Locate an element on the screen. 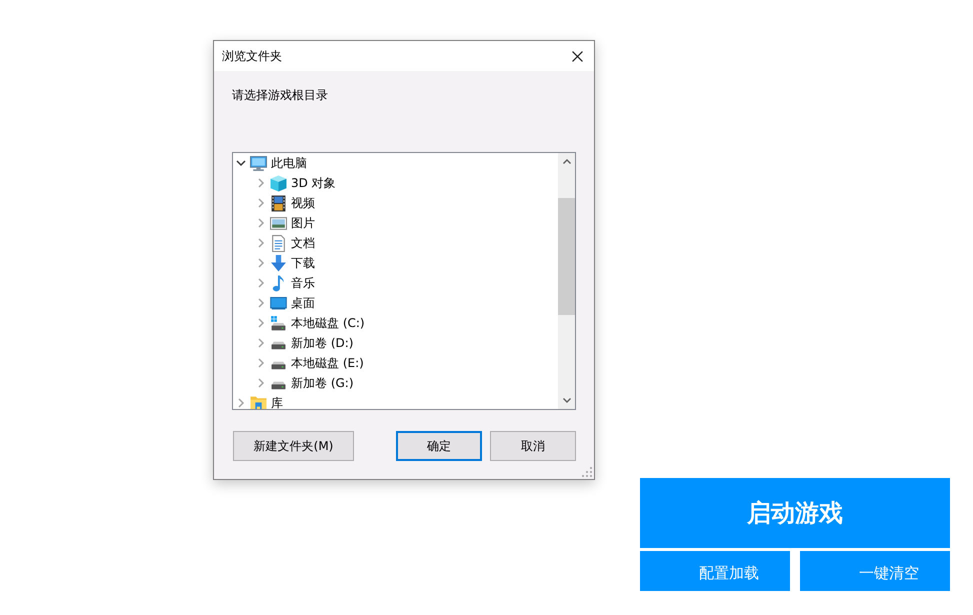  prompt-text: 请选择游戏根目录 is located at coordinates (280, 95).